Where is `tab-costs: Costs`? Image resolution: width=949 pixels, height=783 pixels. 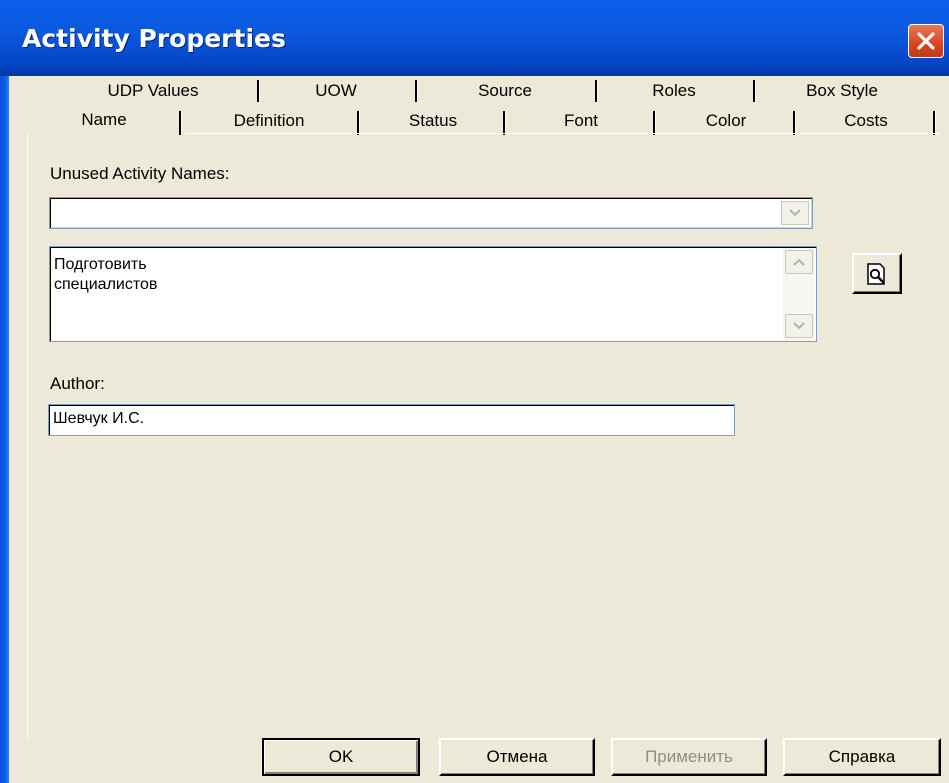
tab-costs: Costs is located at coordinates (866, 121).